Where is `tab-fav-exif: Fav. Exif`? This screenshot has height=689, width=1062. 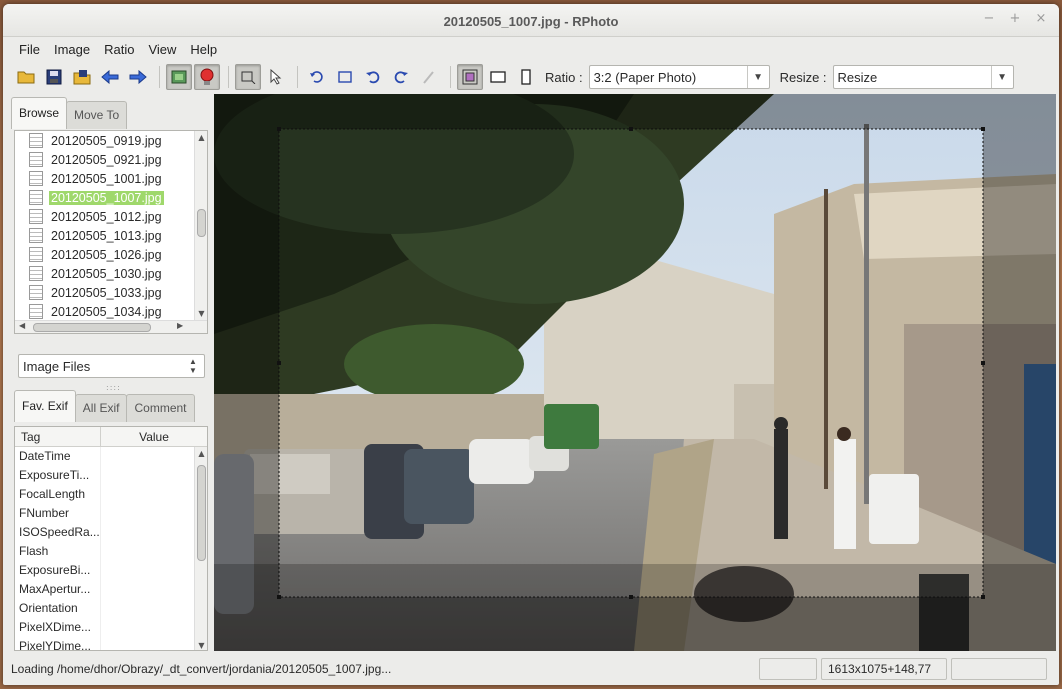
tab-fav-exif: Fav. Exif is located at coordinates (45, 406).